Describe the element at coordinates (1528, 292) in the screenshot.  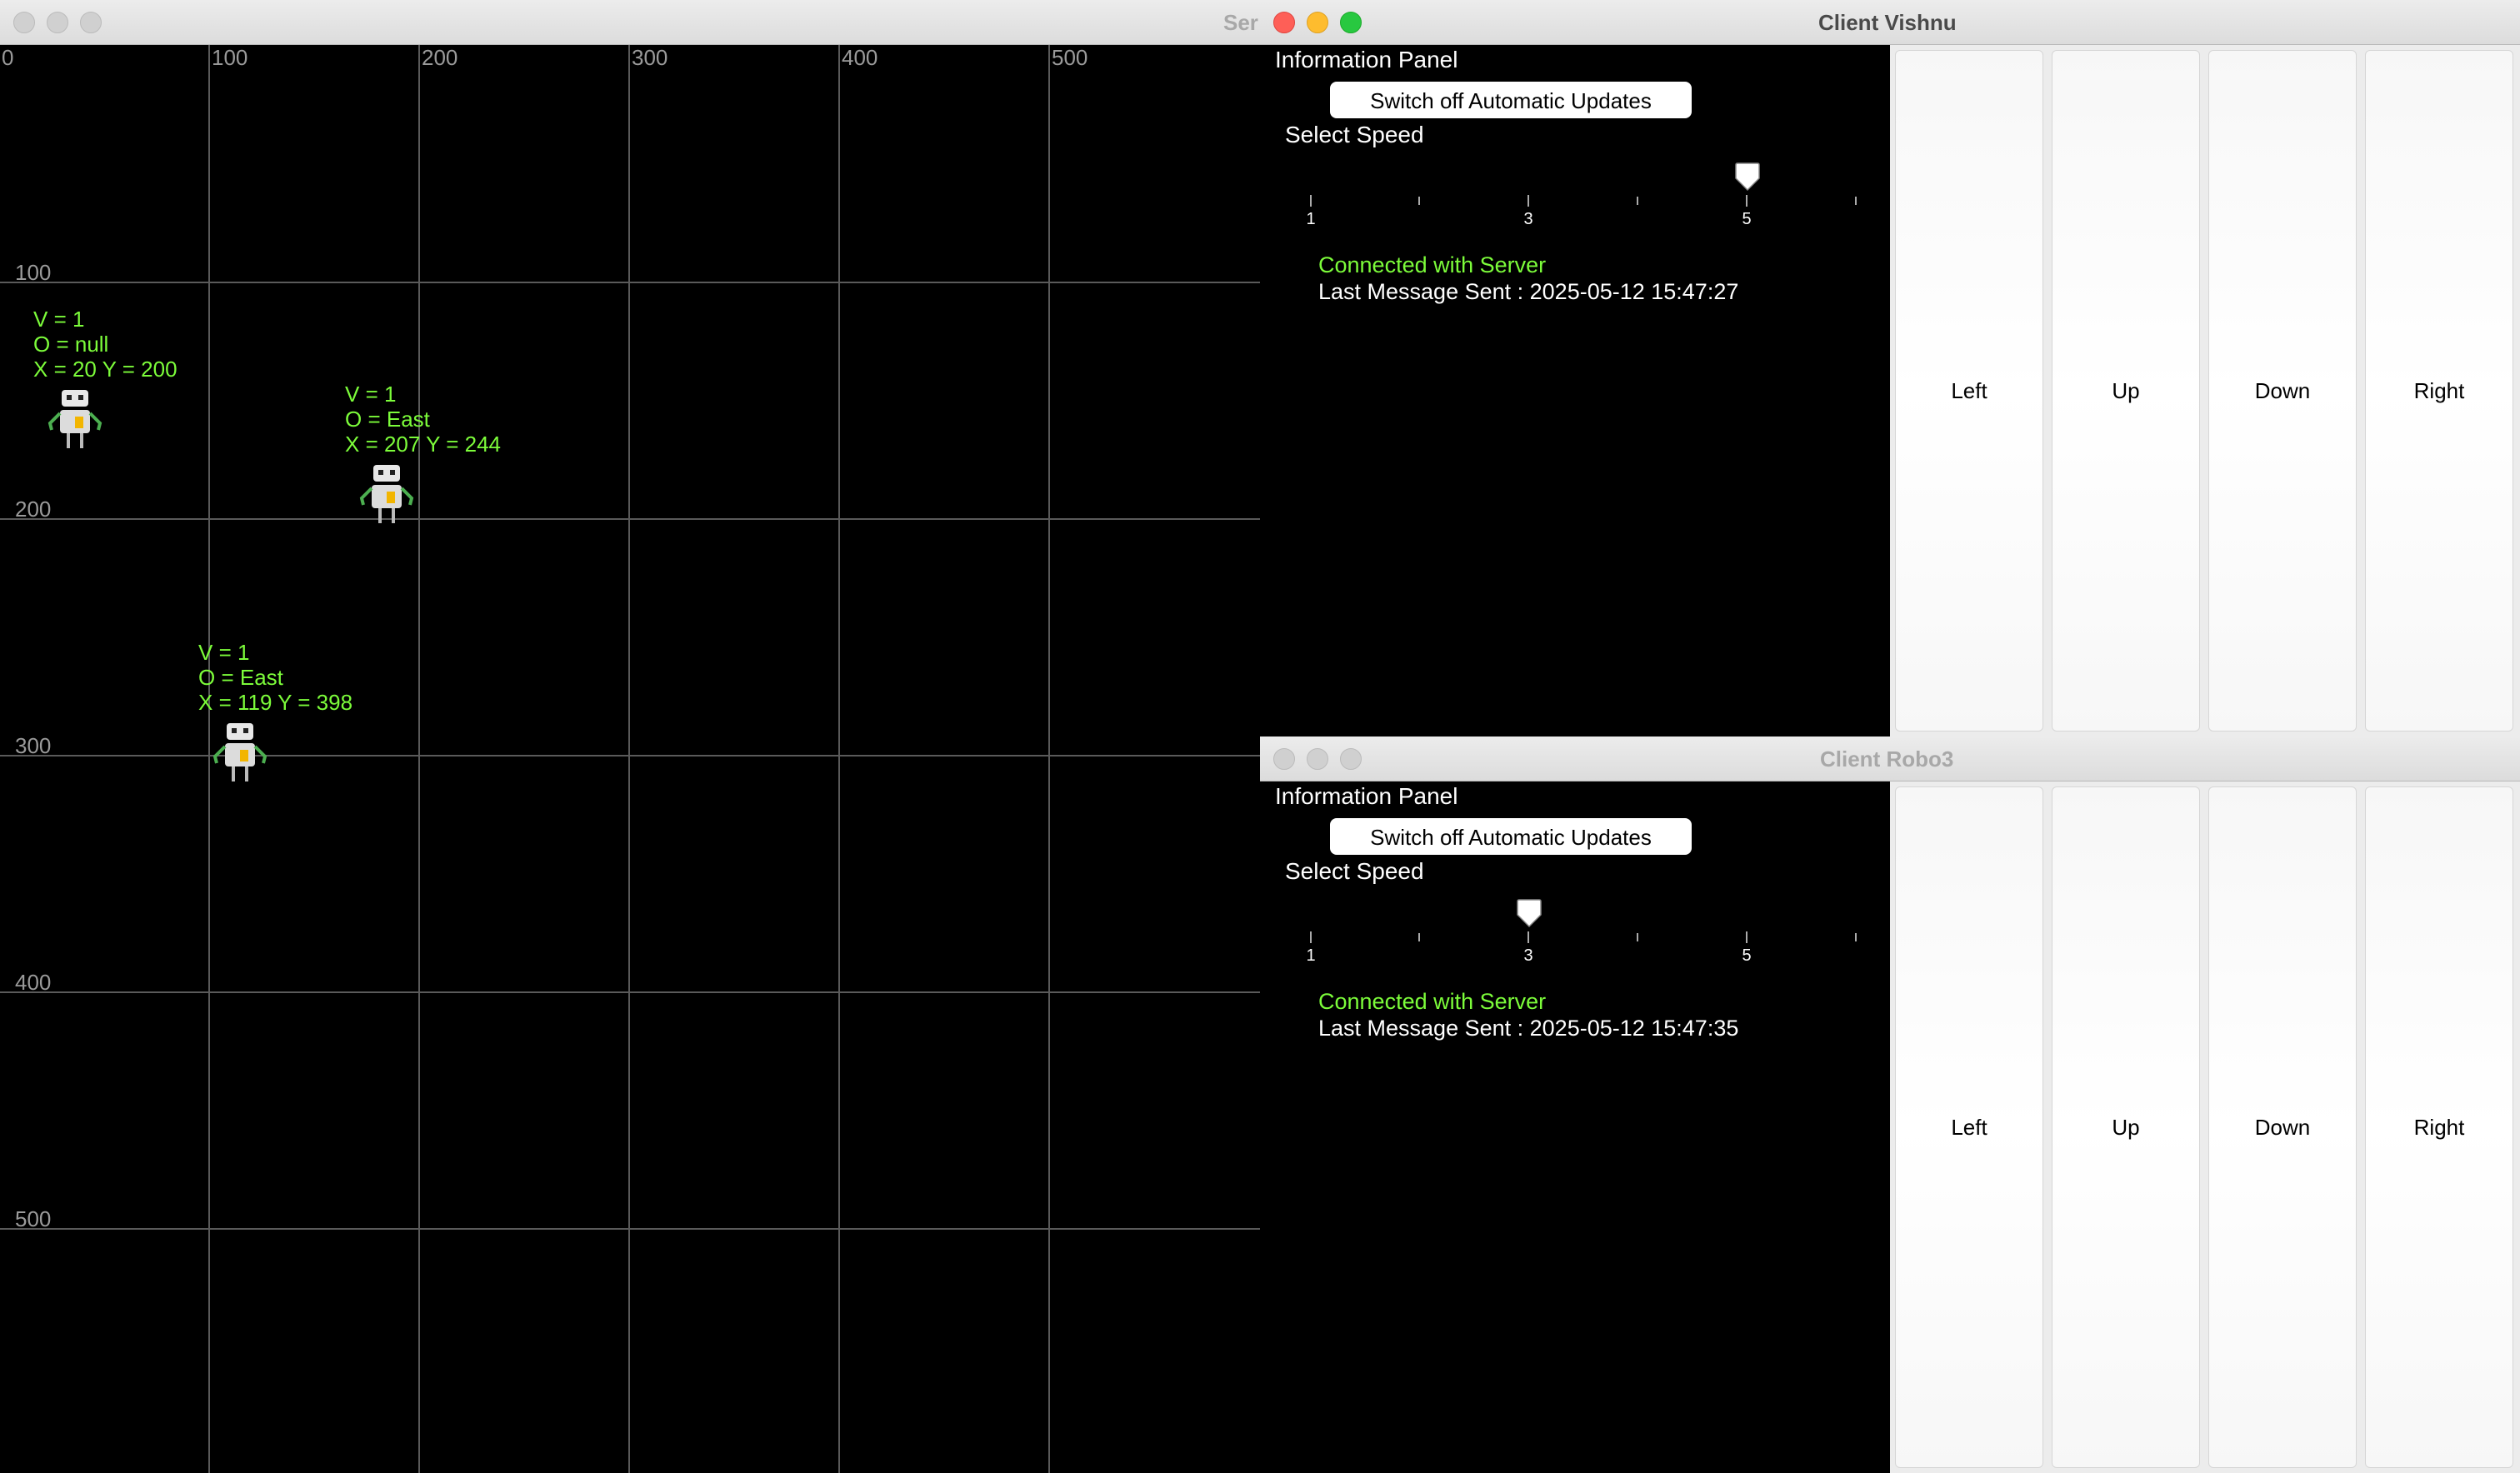
I see `last-message-sent: Last Message Sent : 2025-05-12 15:47:27` at that location.